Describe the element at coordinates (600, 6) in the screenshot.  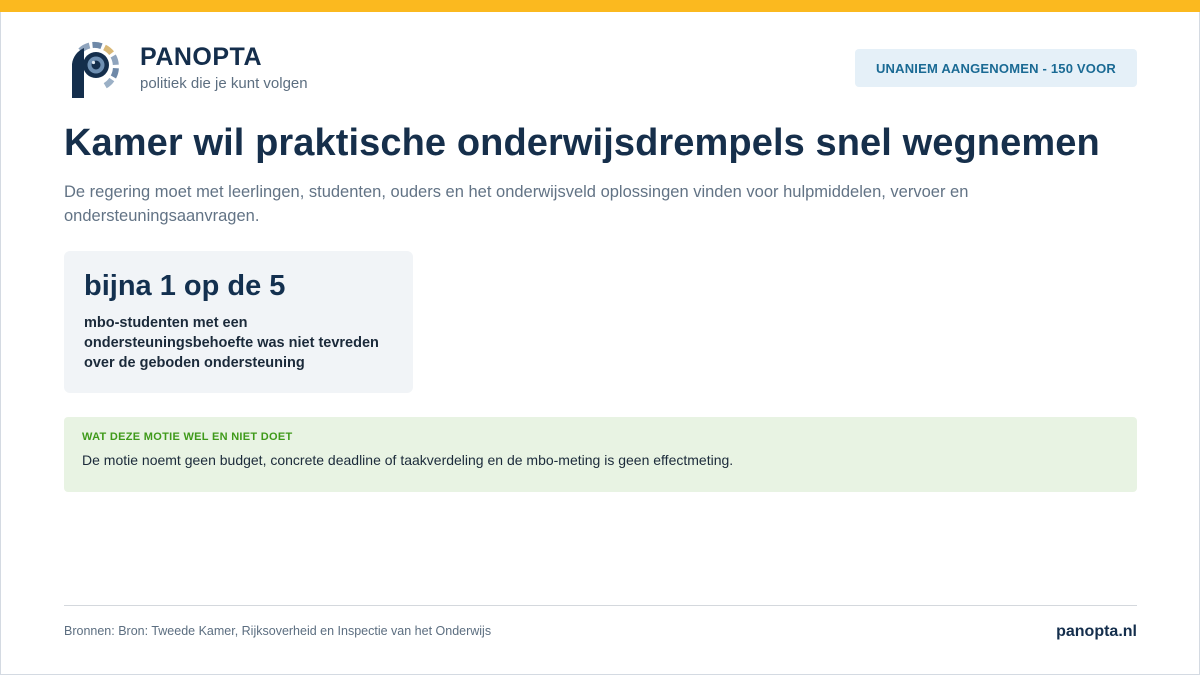
I see `accent-top-bar` at that location.